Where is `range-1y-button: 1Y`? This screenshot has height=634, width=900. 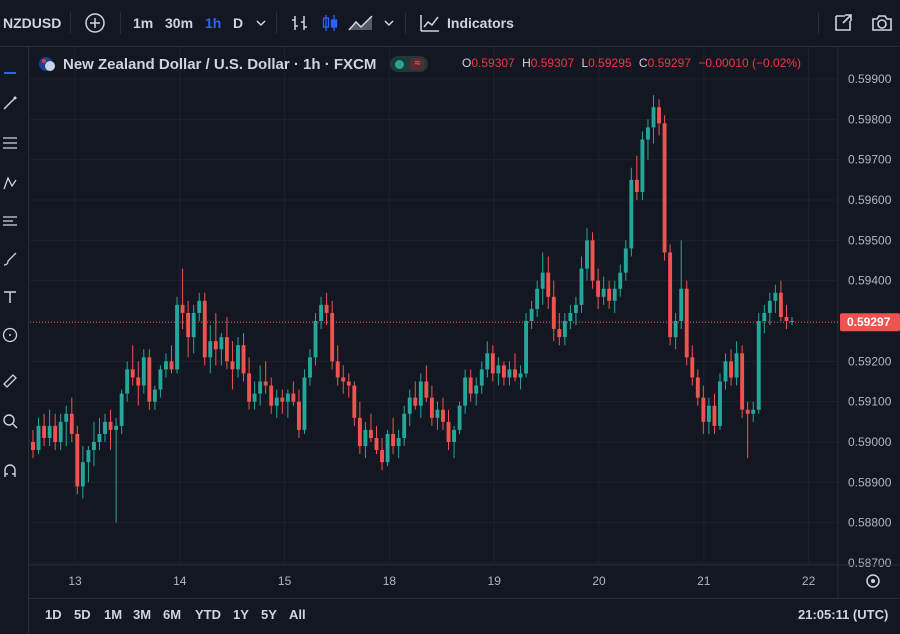 range-1y-button: 1Y is located at coordinates (241, 614).